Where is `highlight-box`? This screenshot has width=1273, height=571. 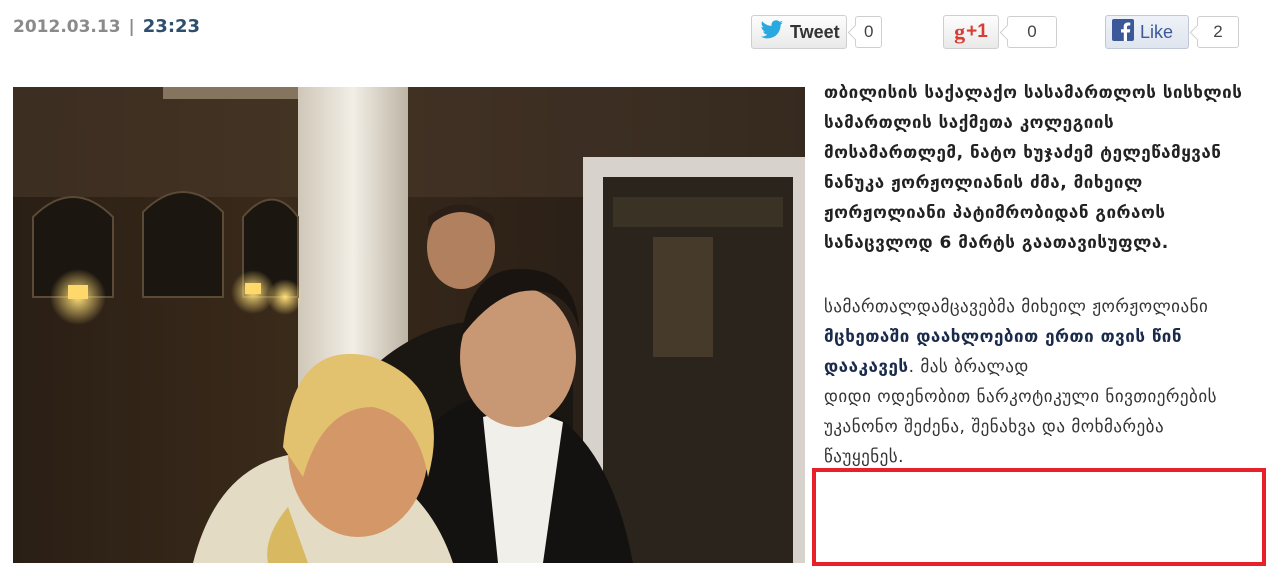
highlight-box is located at coordinates (1039, 517).